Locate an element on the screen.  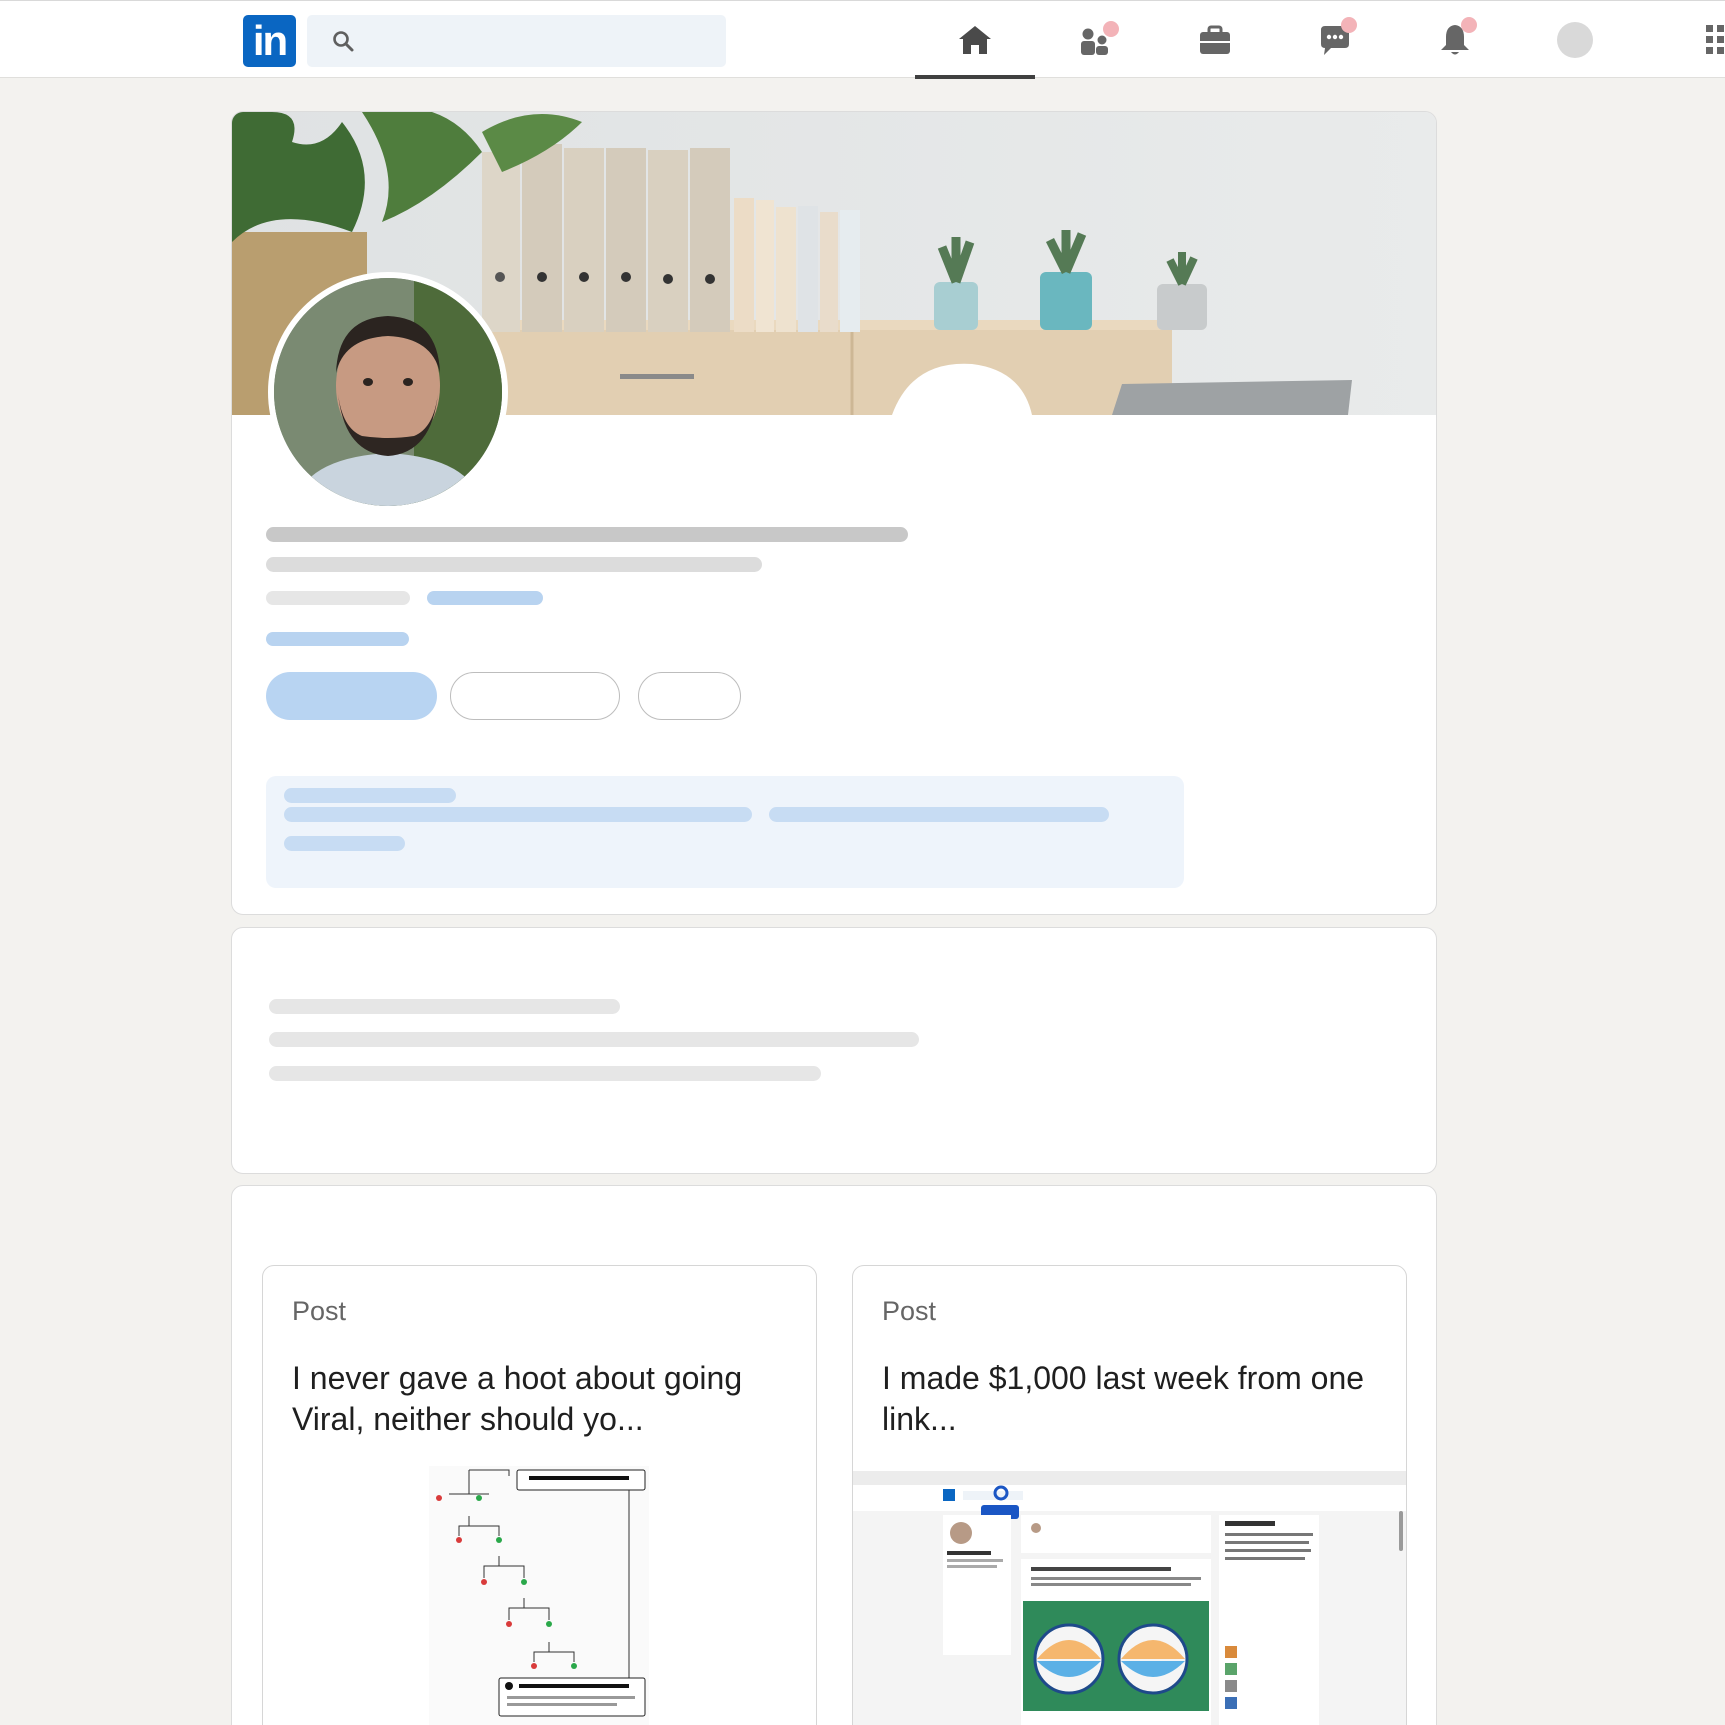
nav-me is located at coordinates (1575, 40).